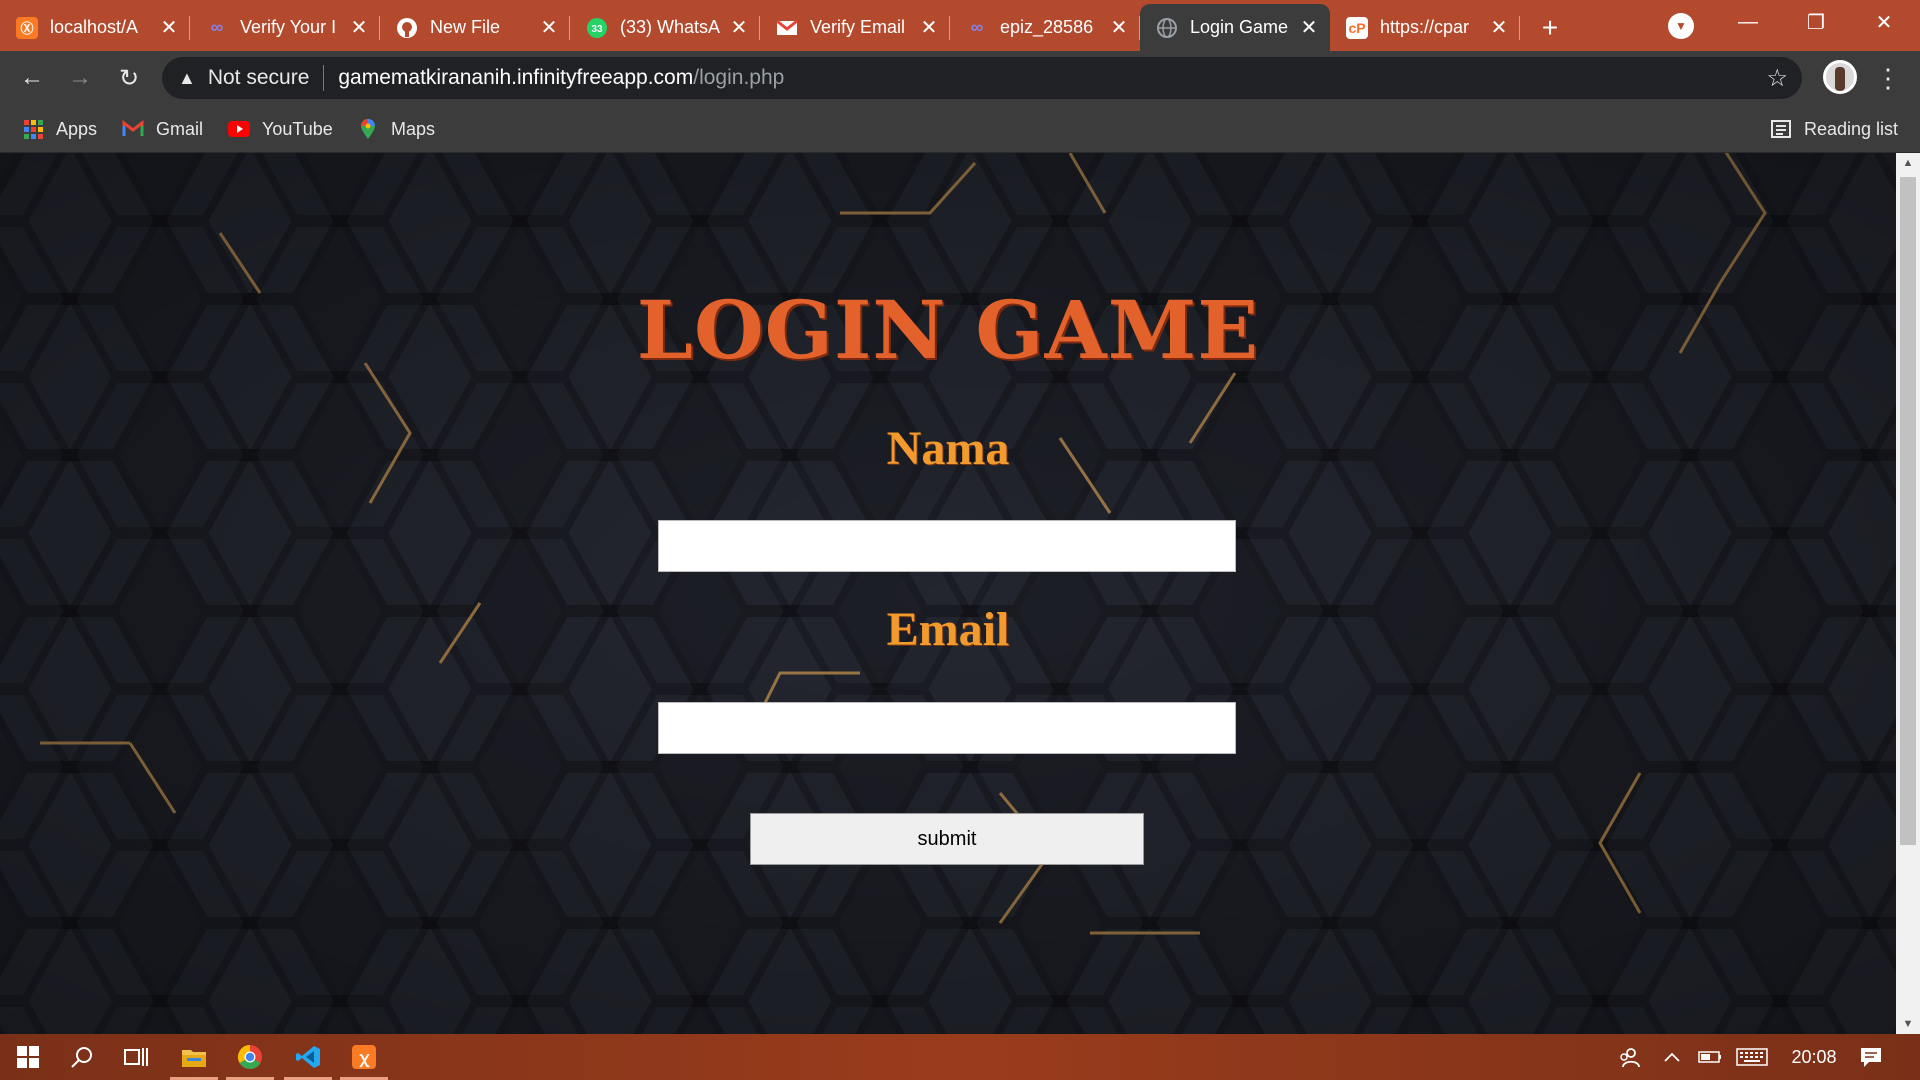  I want to click on tab-login-game: Login Game ✕, so click(1235, 27).